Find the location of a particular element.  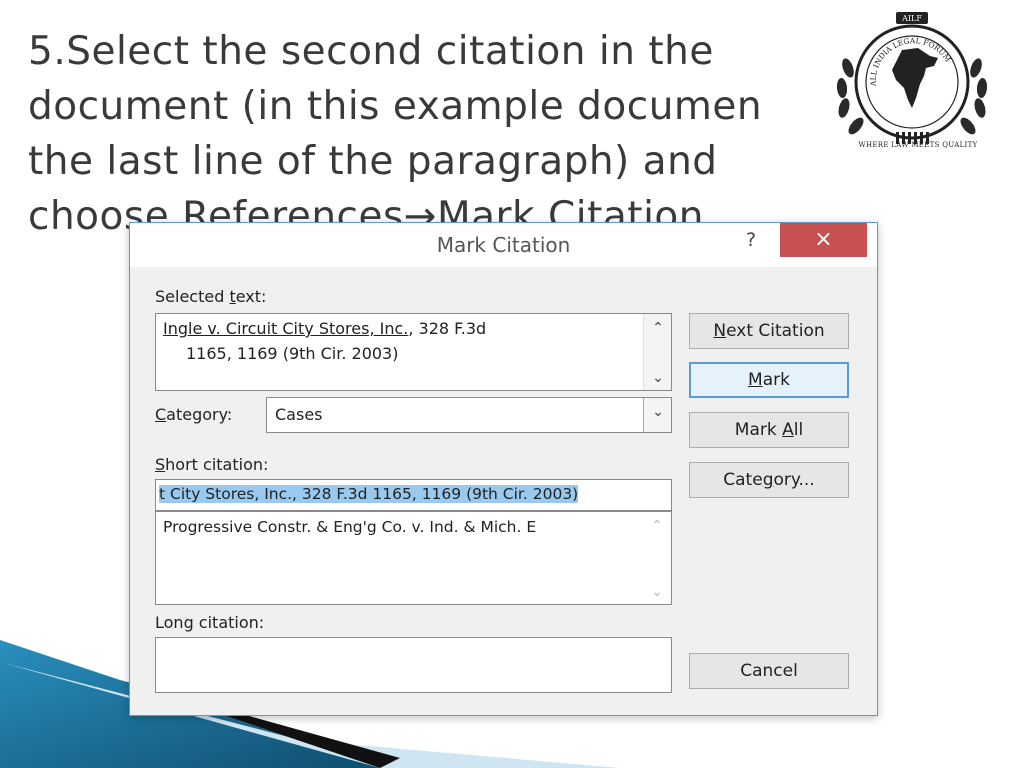

category-dropdown-button: ⌄ is located at coordinates (657, 415).